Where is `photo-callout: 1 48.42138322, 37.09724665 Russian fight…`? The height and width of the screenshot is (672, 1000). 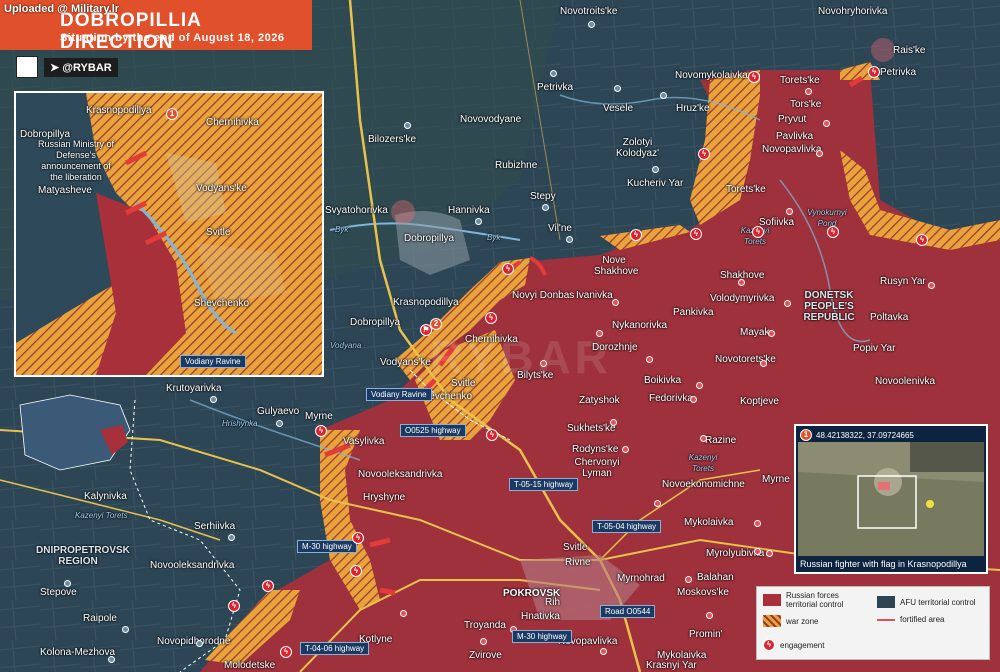 photo-callout: 1 48.42138322, 37.09724665 Russian fight… is located at coordinates (891, 499).